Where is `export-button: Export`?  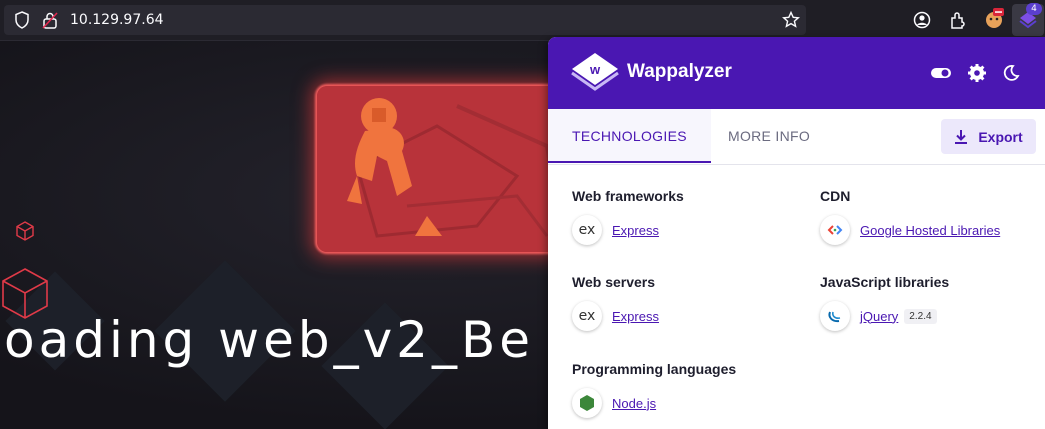
export-button: Export is located at coordinates (988, 136).